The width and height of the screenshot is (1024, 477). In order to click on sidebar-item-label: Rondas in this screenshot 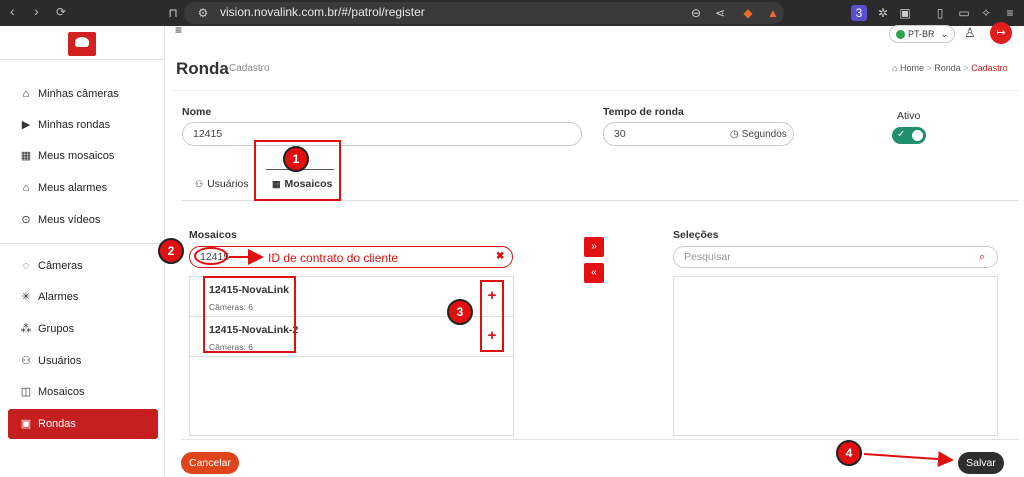, I will do `click(57, 424)`.